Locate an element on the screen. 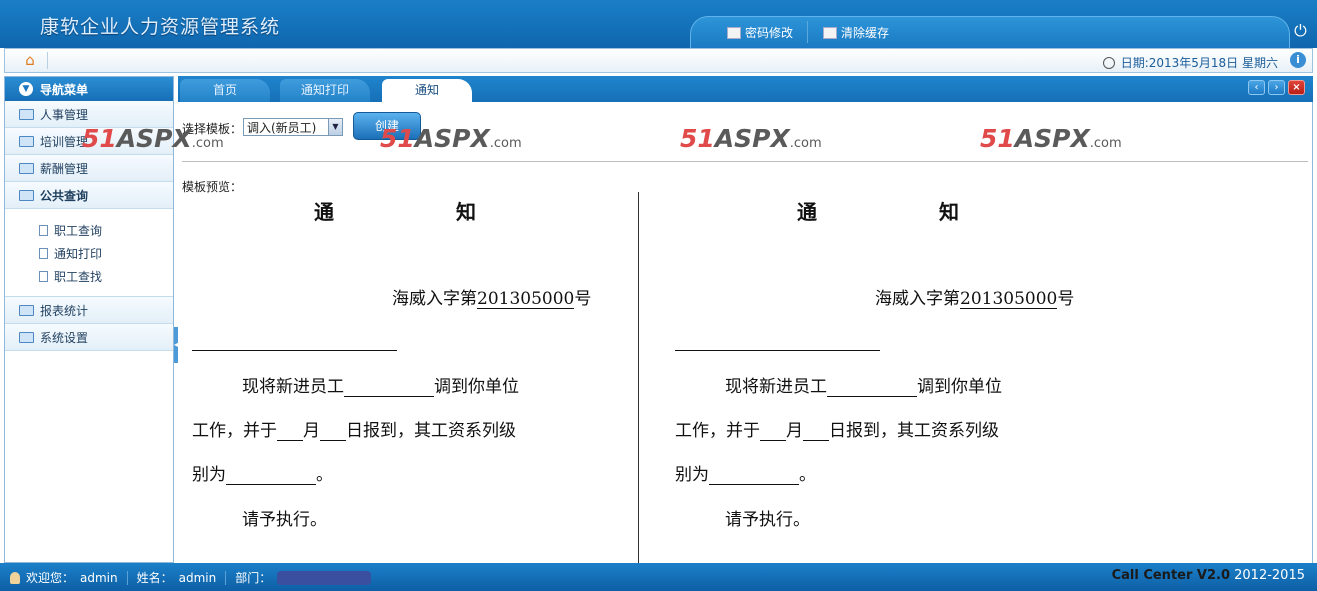 The image size is (1317, 591). status-bar: ⌂ 日期:2013年5月18日 星期六 i is located at coordinates (658, 60).